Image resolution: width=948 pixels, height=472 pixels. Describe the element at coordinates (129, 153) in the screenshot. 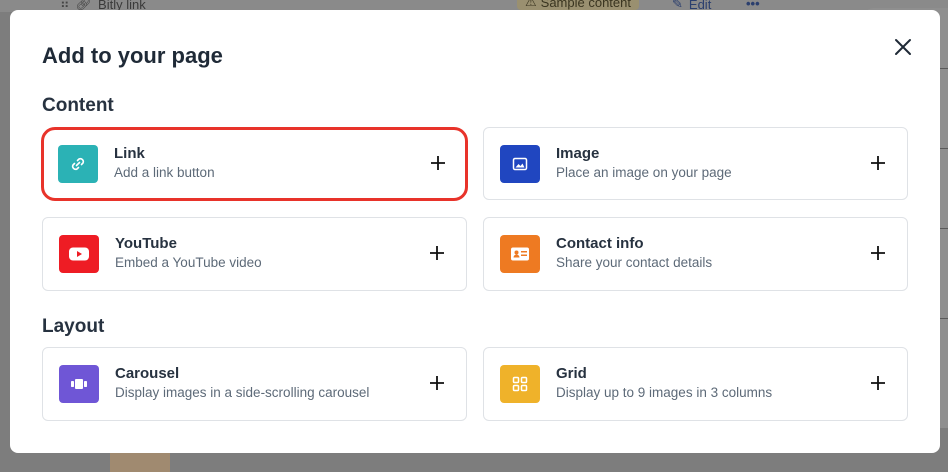

I see `card-label: Link` at that location.